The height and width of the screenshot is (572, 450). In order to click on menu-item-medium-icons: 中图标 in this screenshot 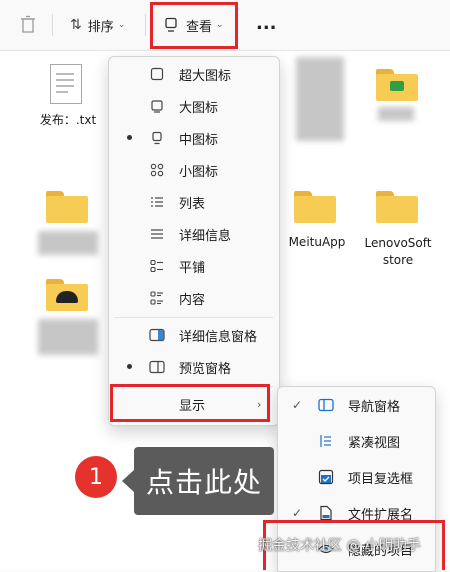, I will do `click(194, 138)`.